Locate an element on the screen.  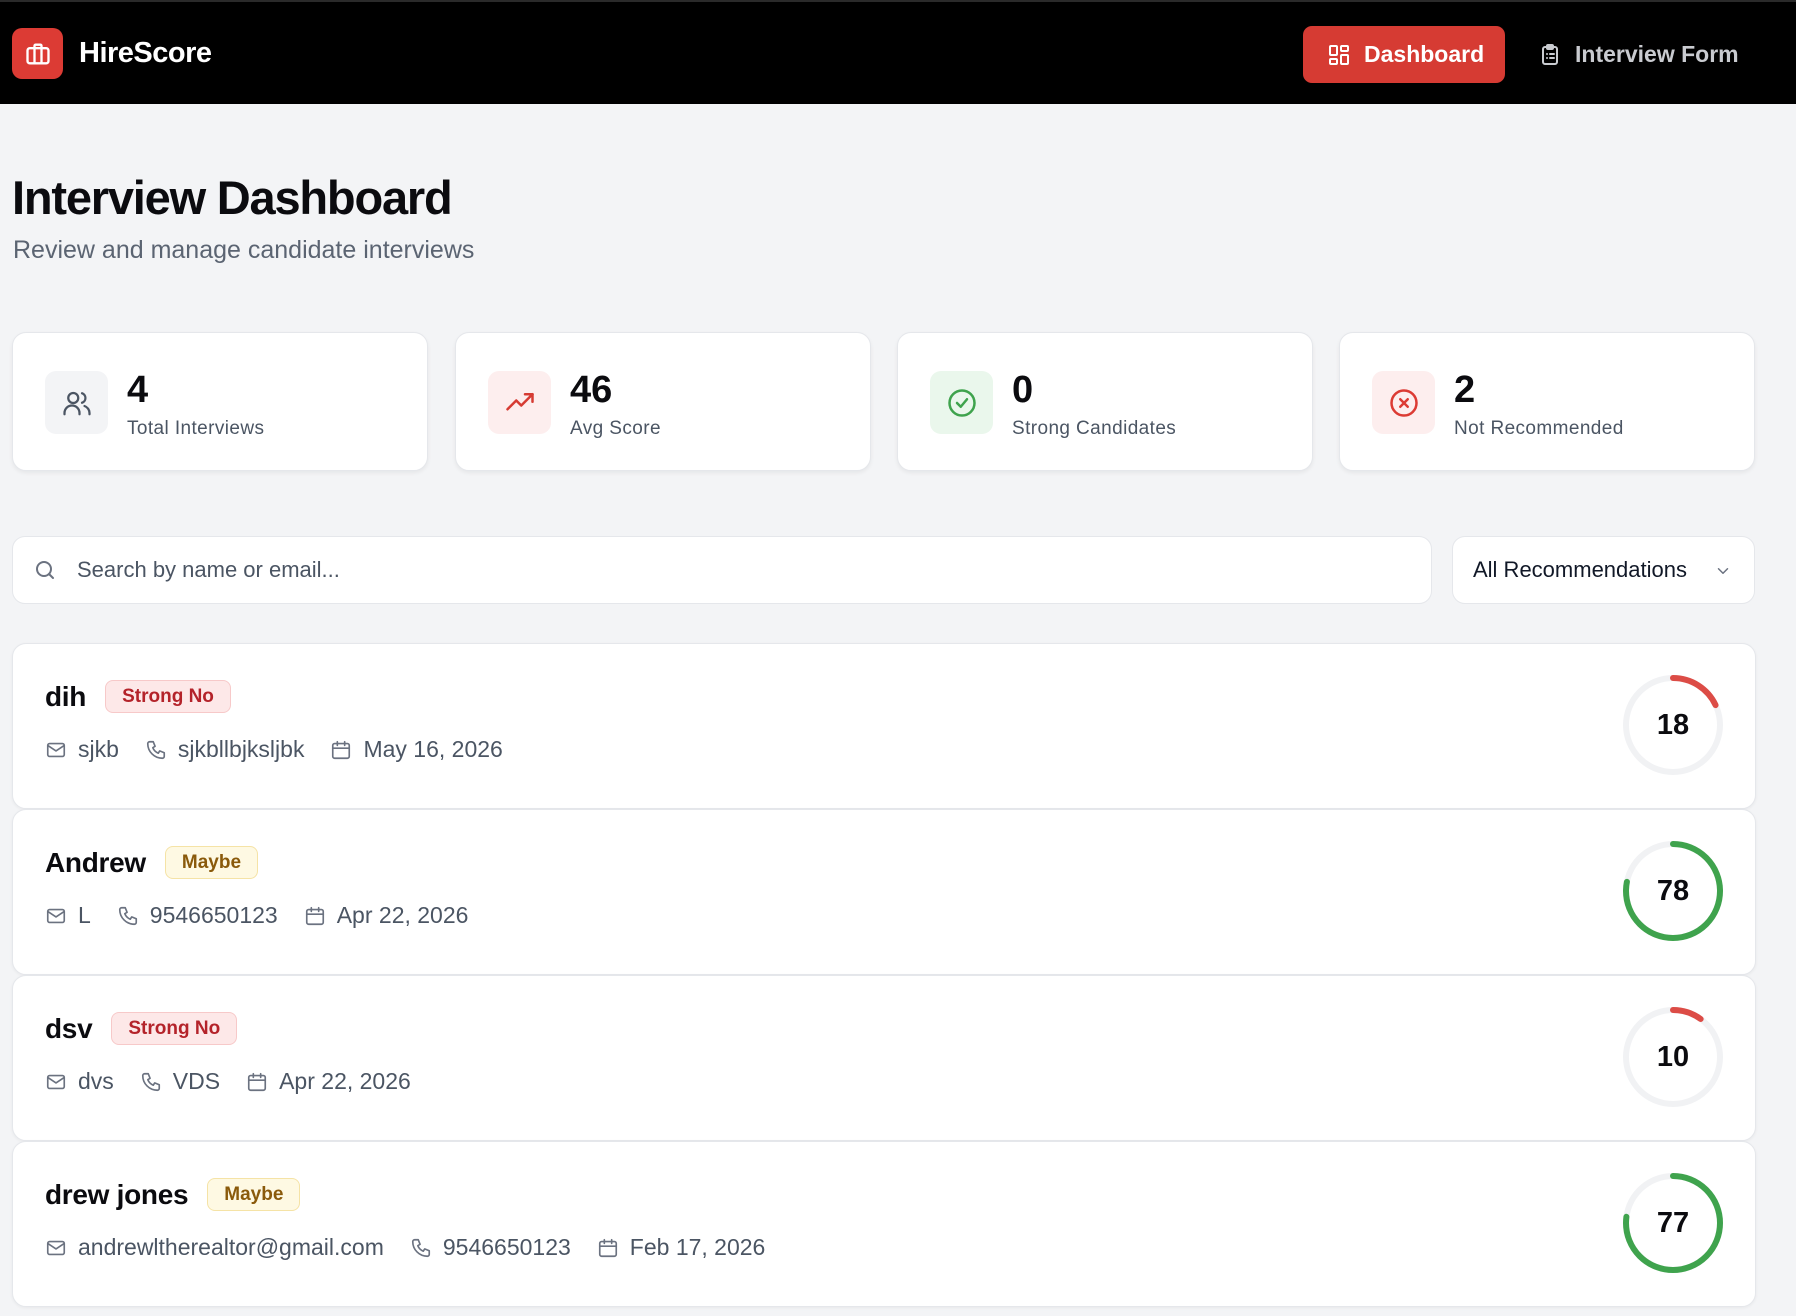
top-nav-bar: HireScore Dashboard Interview Form is located at coordinates (898, 52).